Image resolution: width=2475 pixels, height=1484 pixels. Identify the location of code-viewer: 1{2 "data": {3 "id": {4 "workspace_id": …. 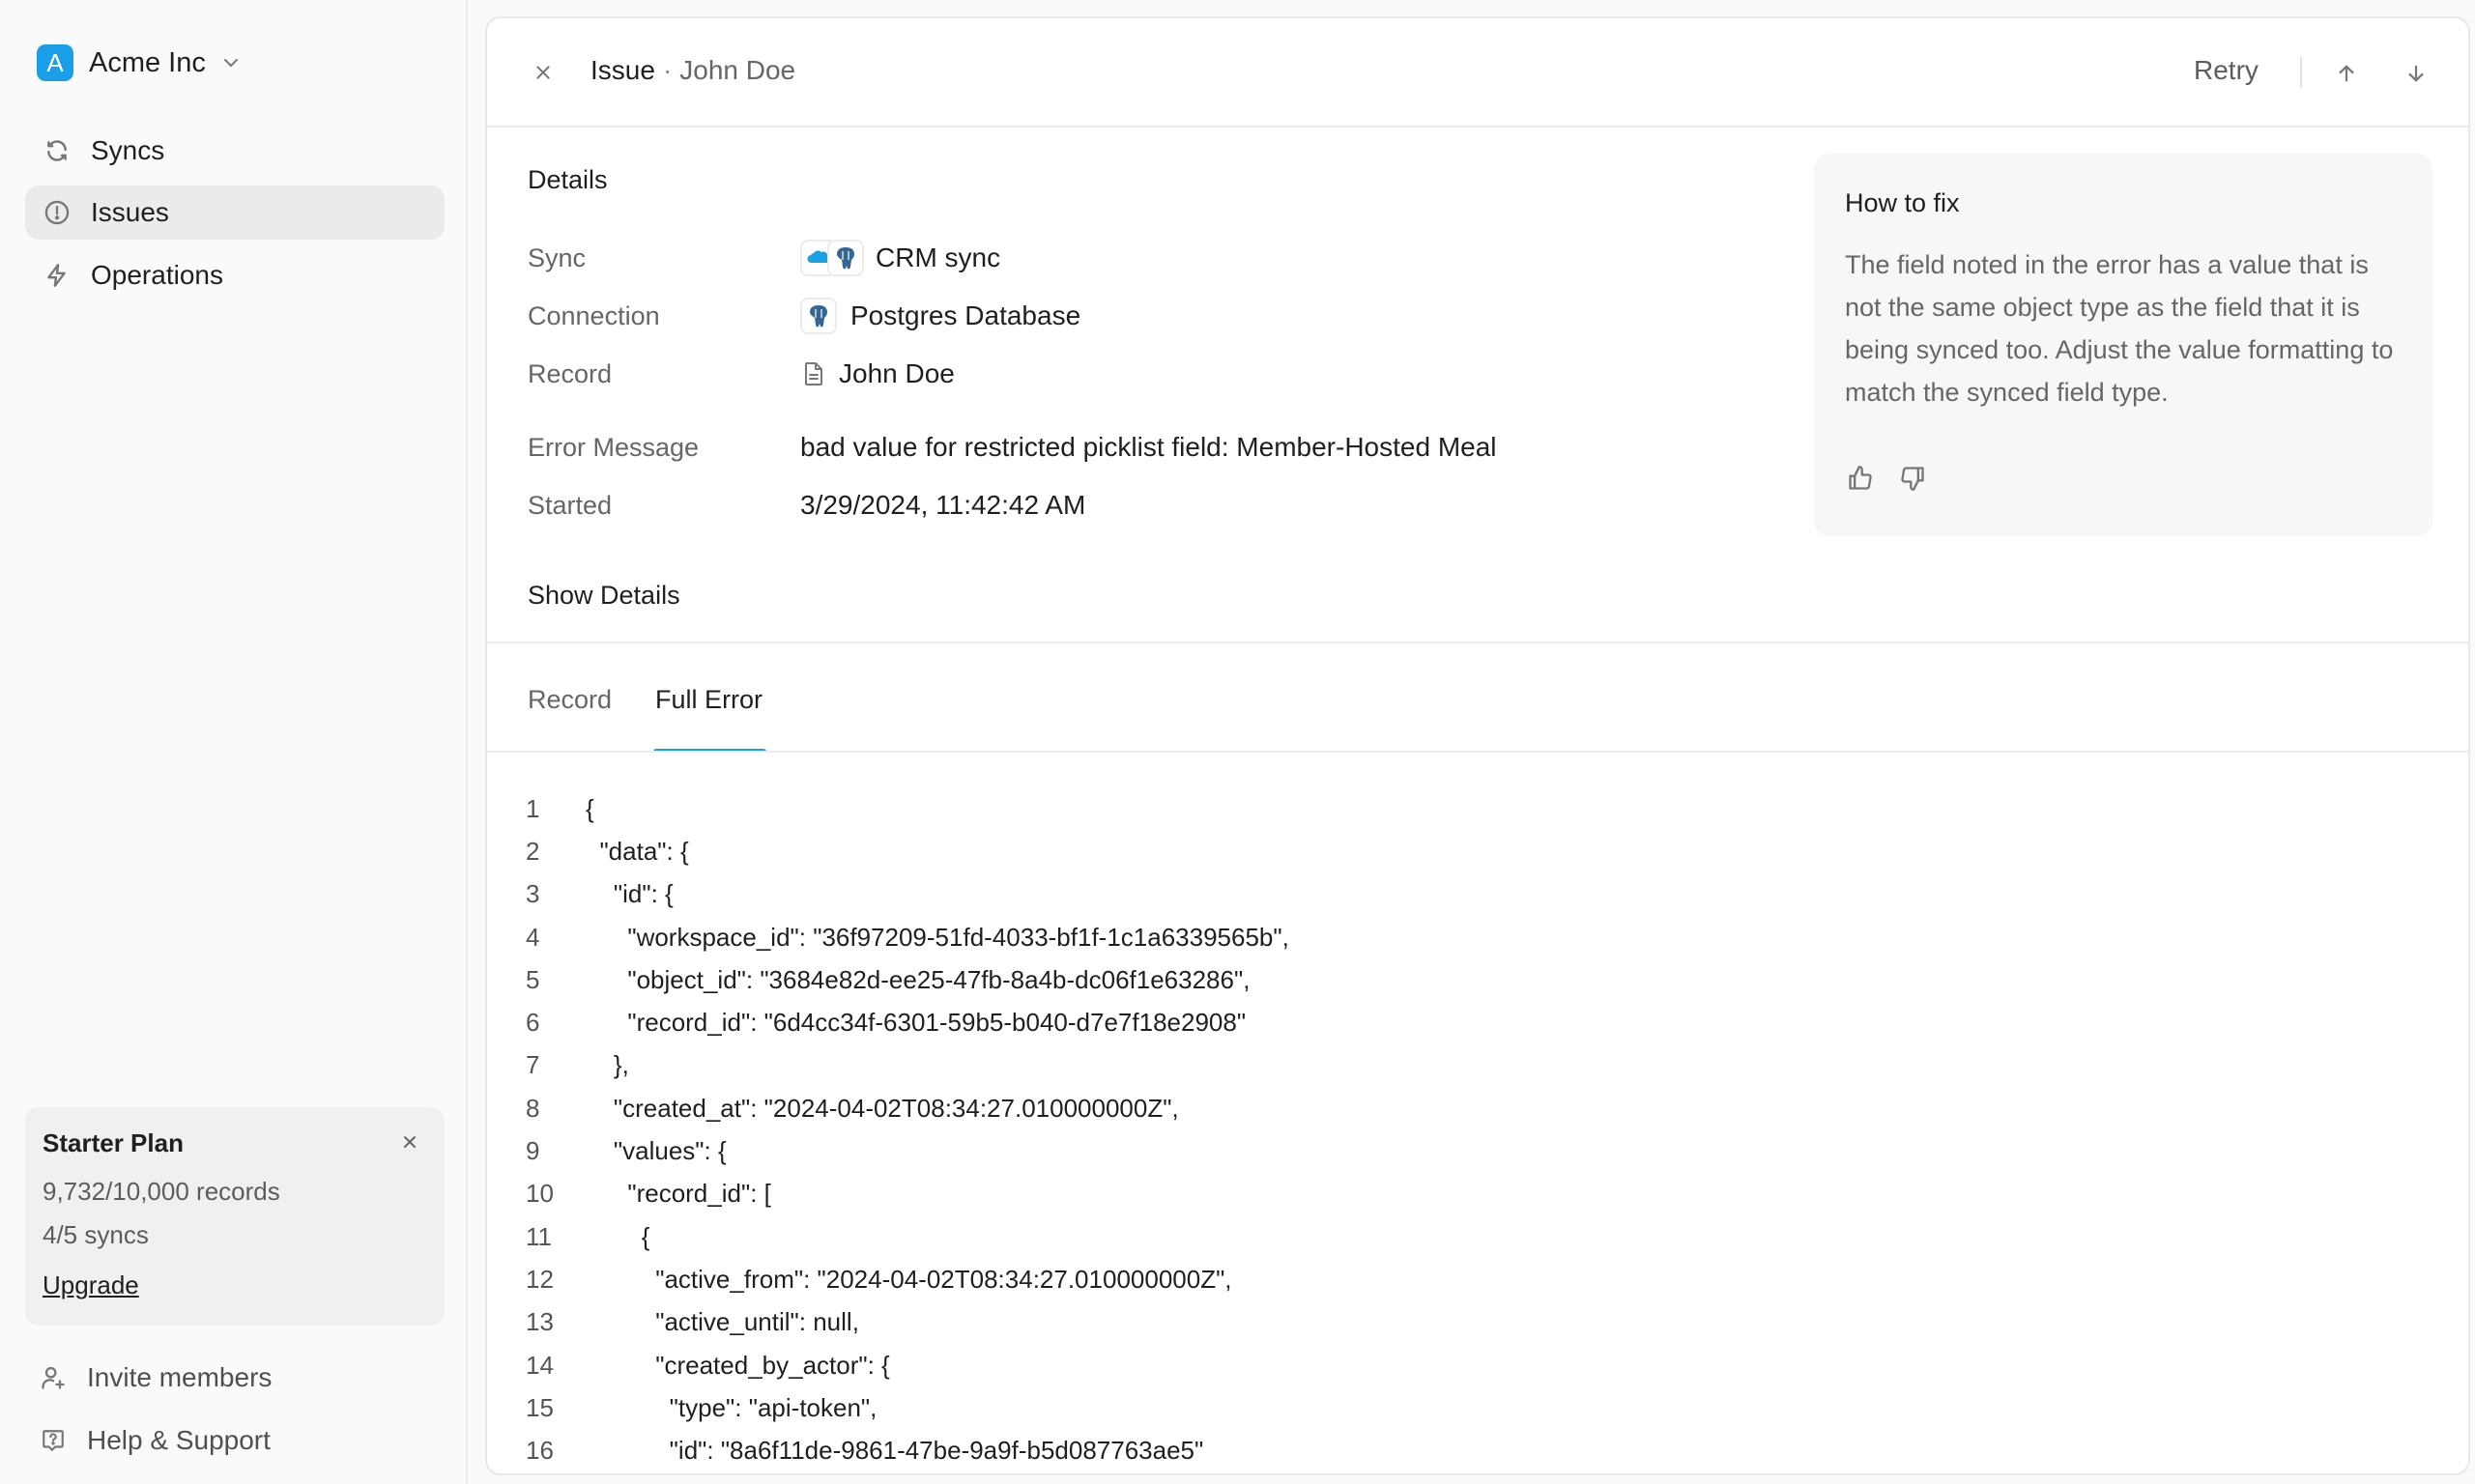
(907, 1129).